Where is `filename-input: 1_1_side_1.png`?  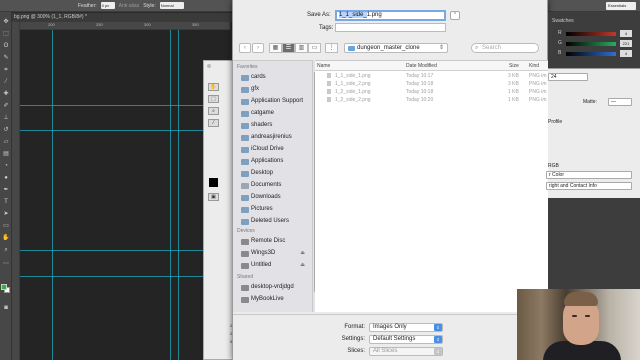
filename-input: 1_1_side_1.png is located at coordinates (390, 15).